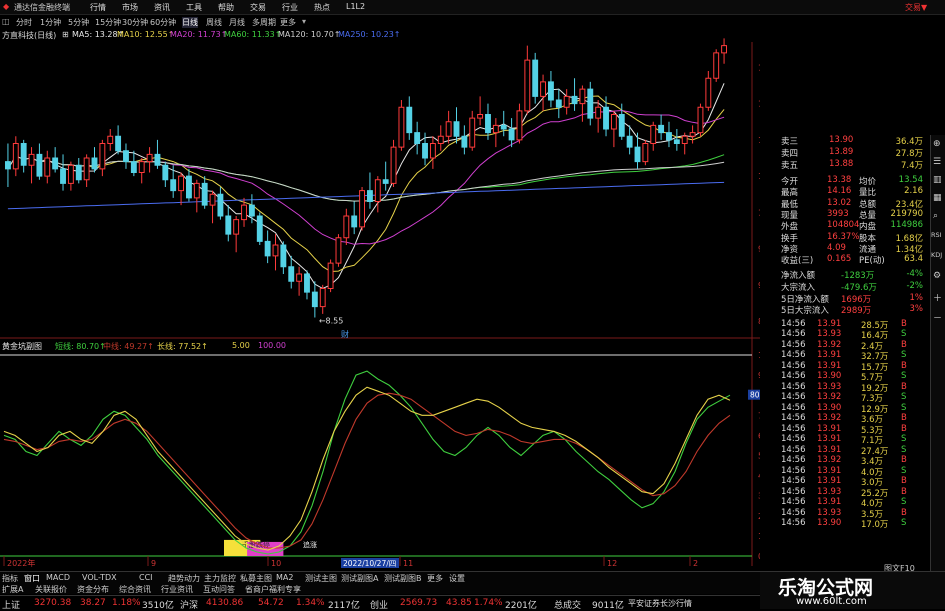 Image resolution: width=945 pixels, height=611 pixels. I want to click on grid-icon: ▦, so click(937, 198).